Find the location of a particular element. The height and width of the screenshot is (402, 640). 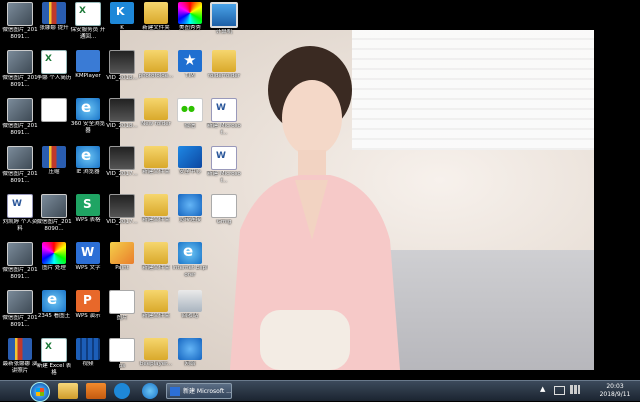

icon-sec-2: 宽带连接 is located at coordinates (190, 212).